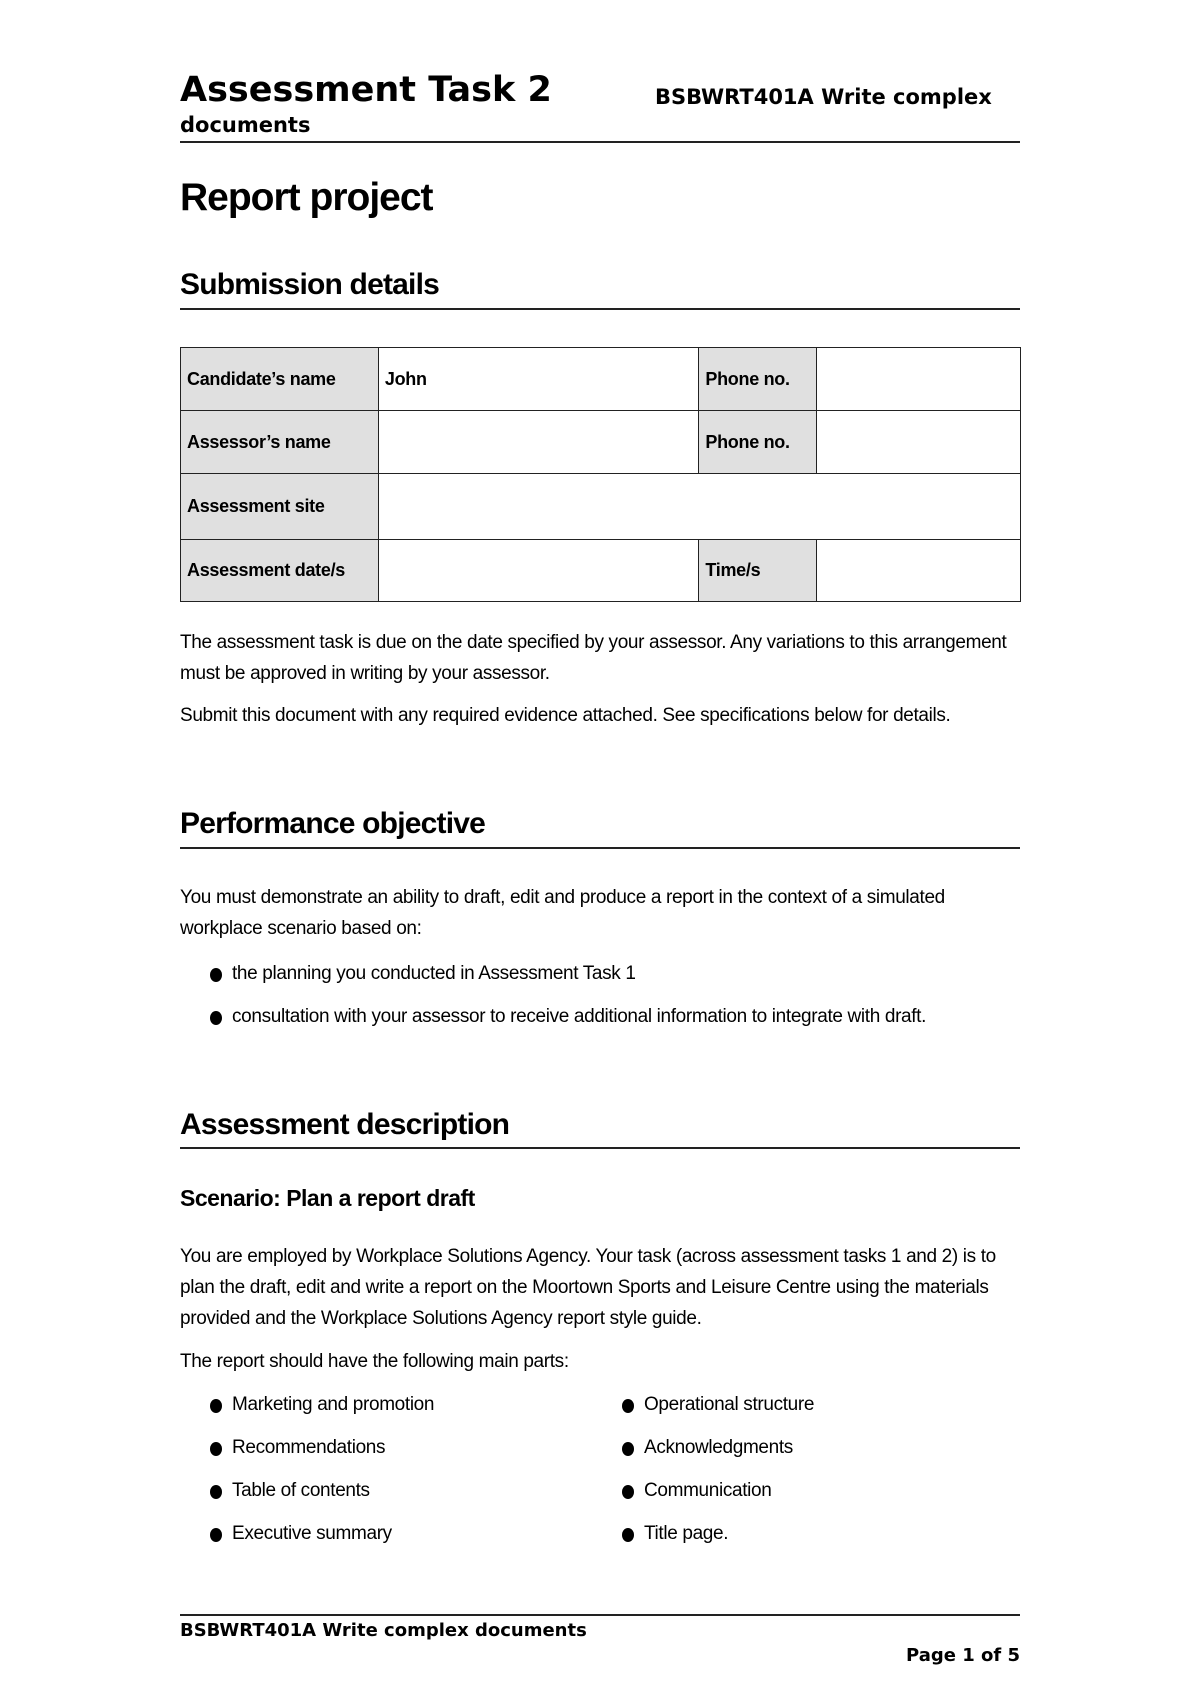 This screenshot has width=1200, height=1697. I want to click on table-row: Candidate’s name John Phone no., so click(600, 379).